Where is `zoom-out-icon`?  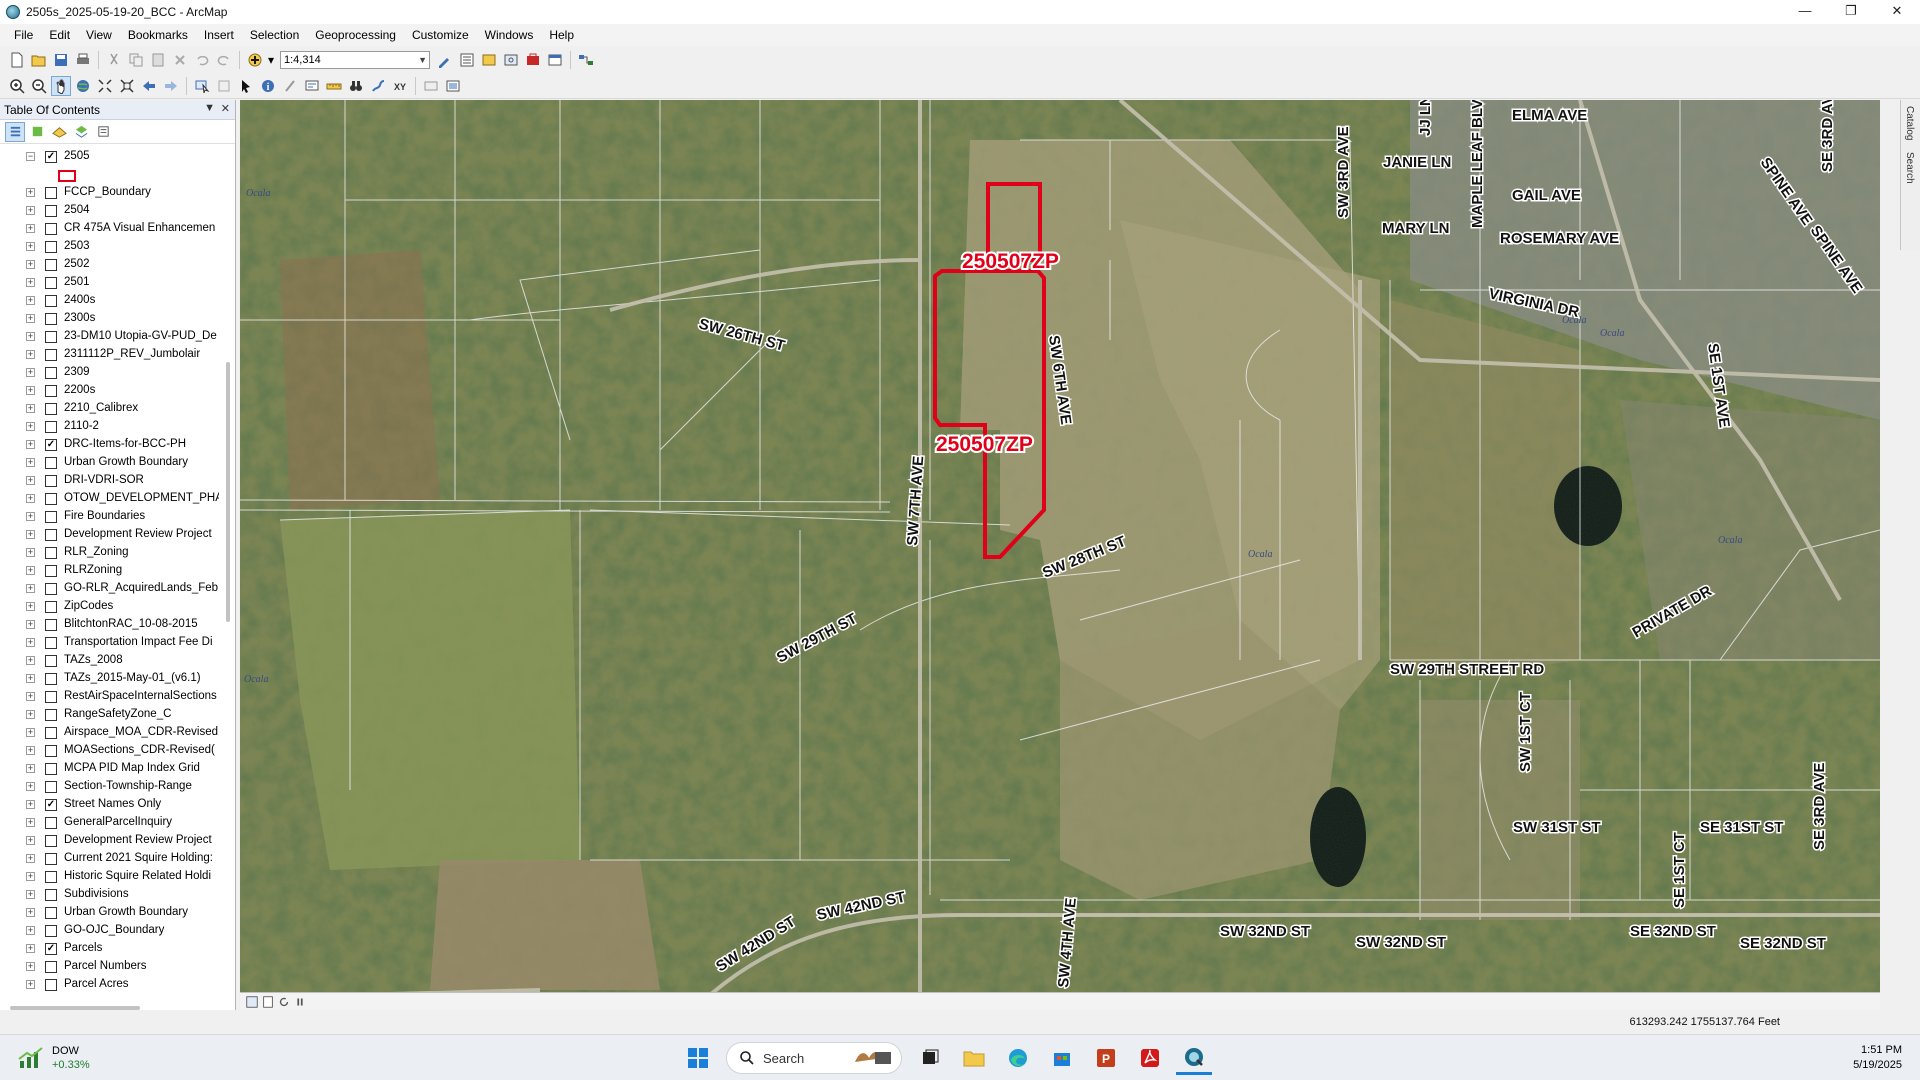
zoom-out-icon is located at coordinates (39, 86).